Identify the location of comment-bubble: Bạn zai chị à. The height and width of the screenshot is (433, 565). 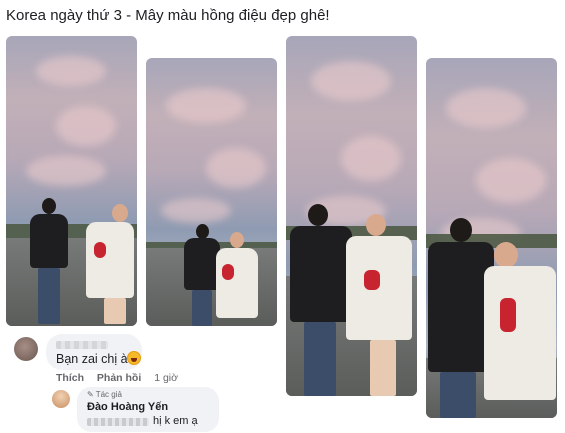
(94, 352).